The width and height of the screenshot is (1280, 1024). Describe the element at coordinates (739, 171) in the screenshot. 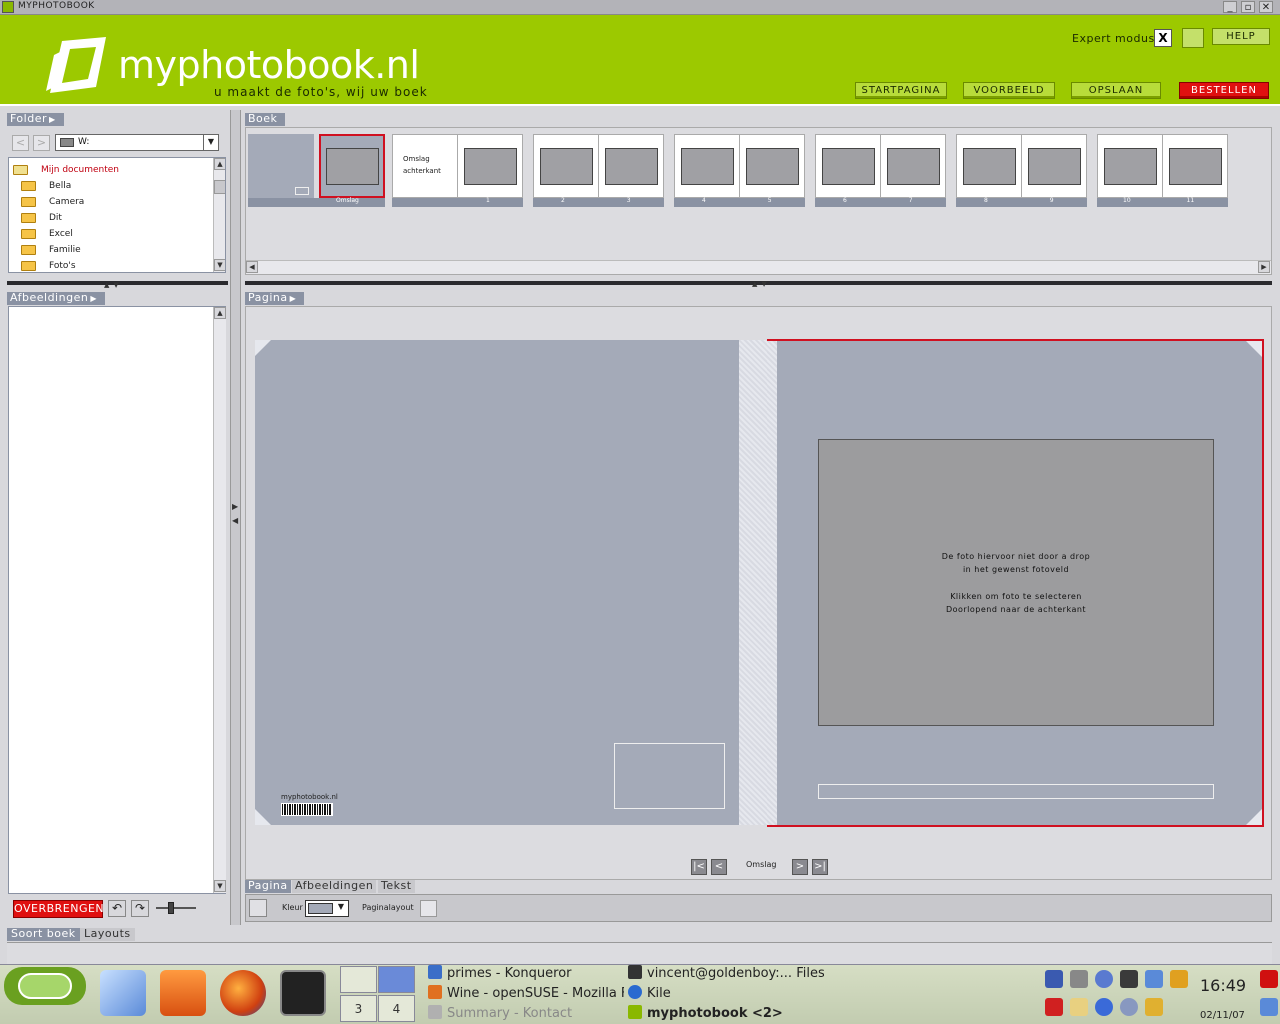

I see `book-thumb: 4 5` at that location.